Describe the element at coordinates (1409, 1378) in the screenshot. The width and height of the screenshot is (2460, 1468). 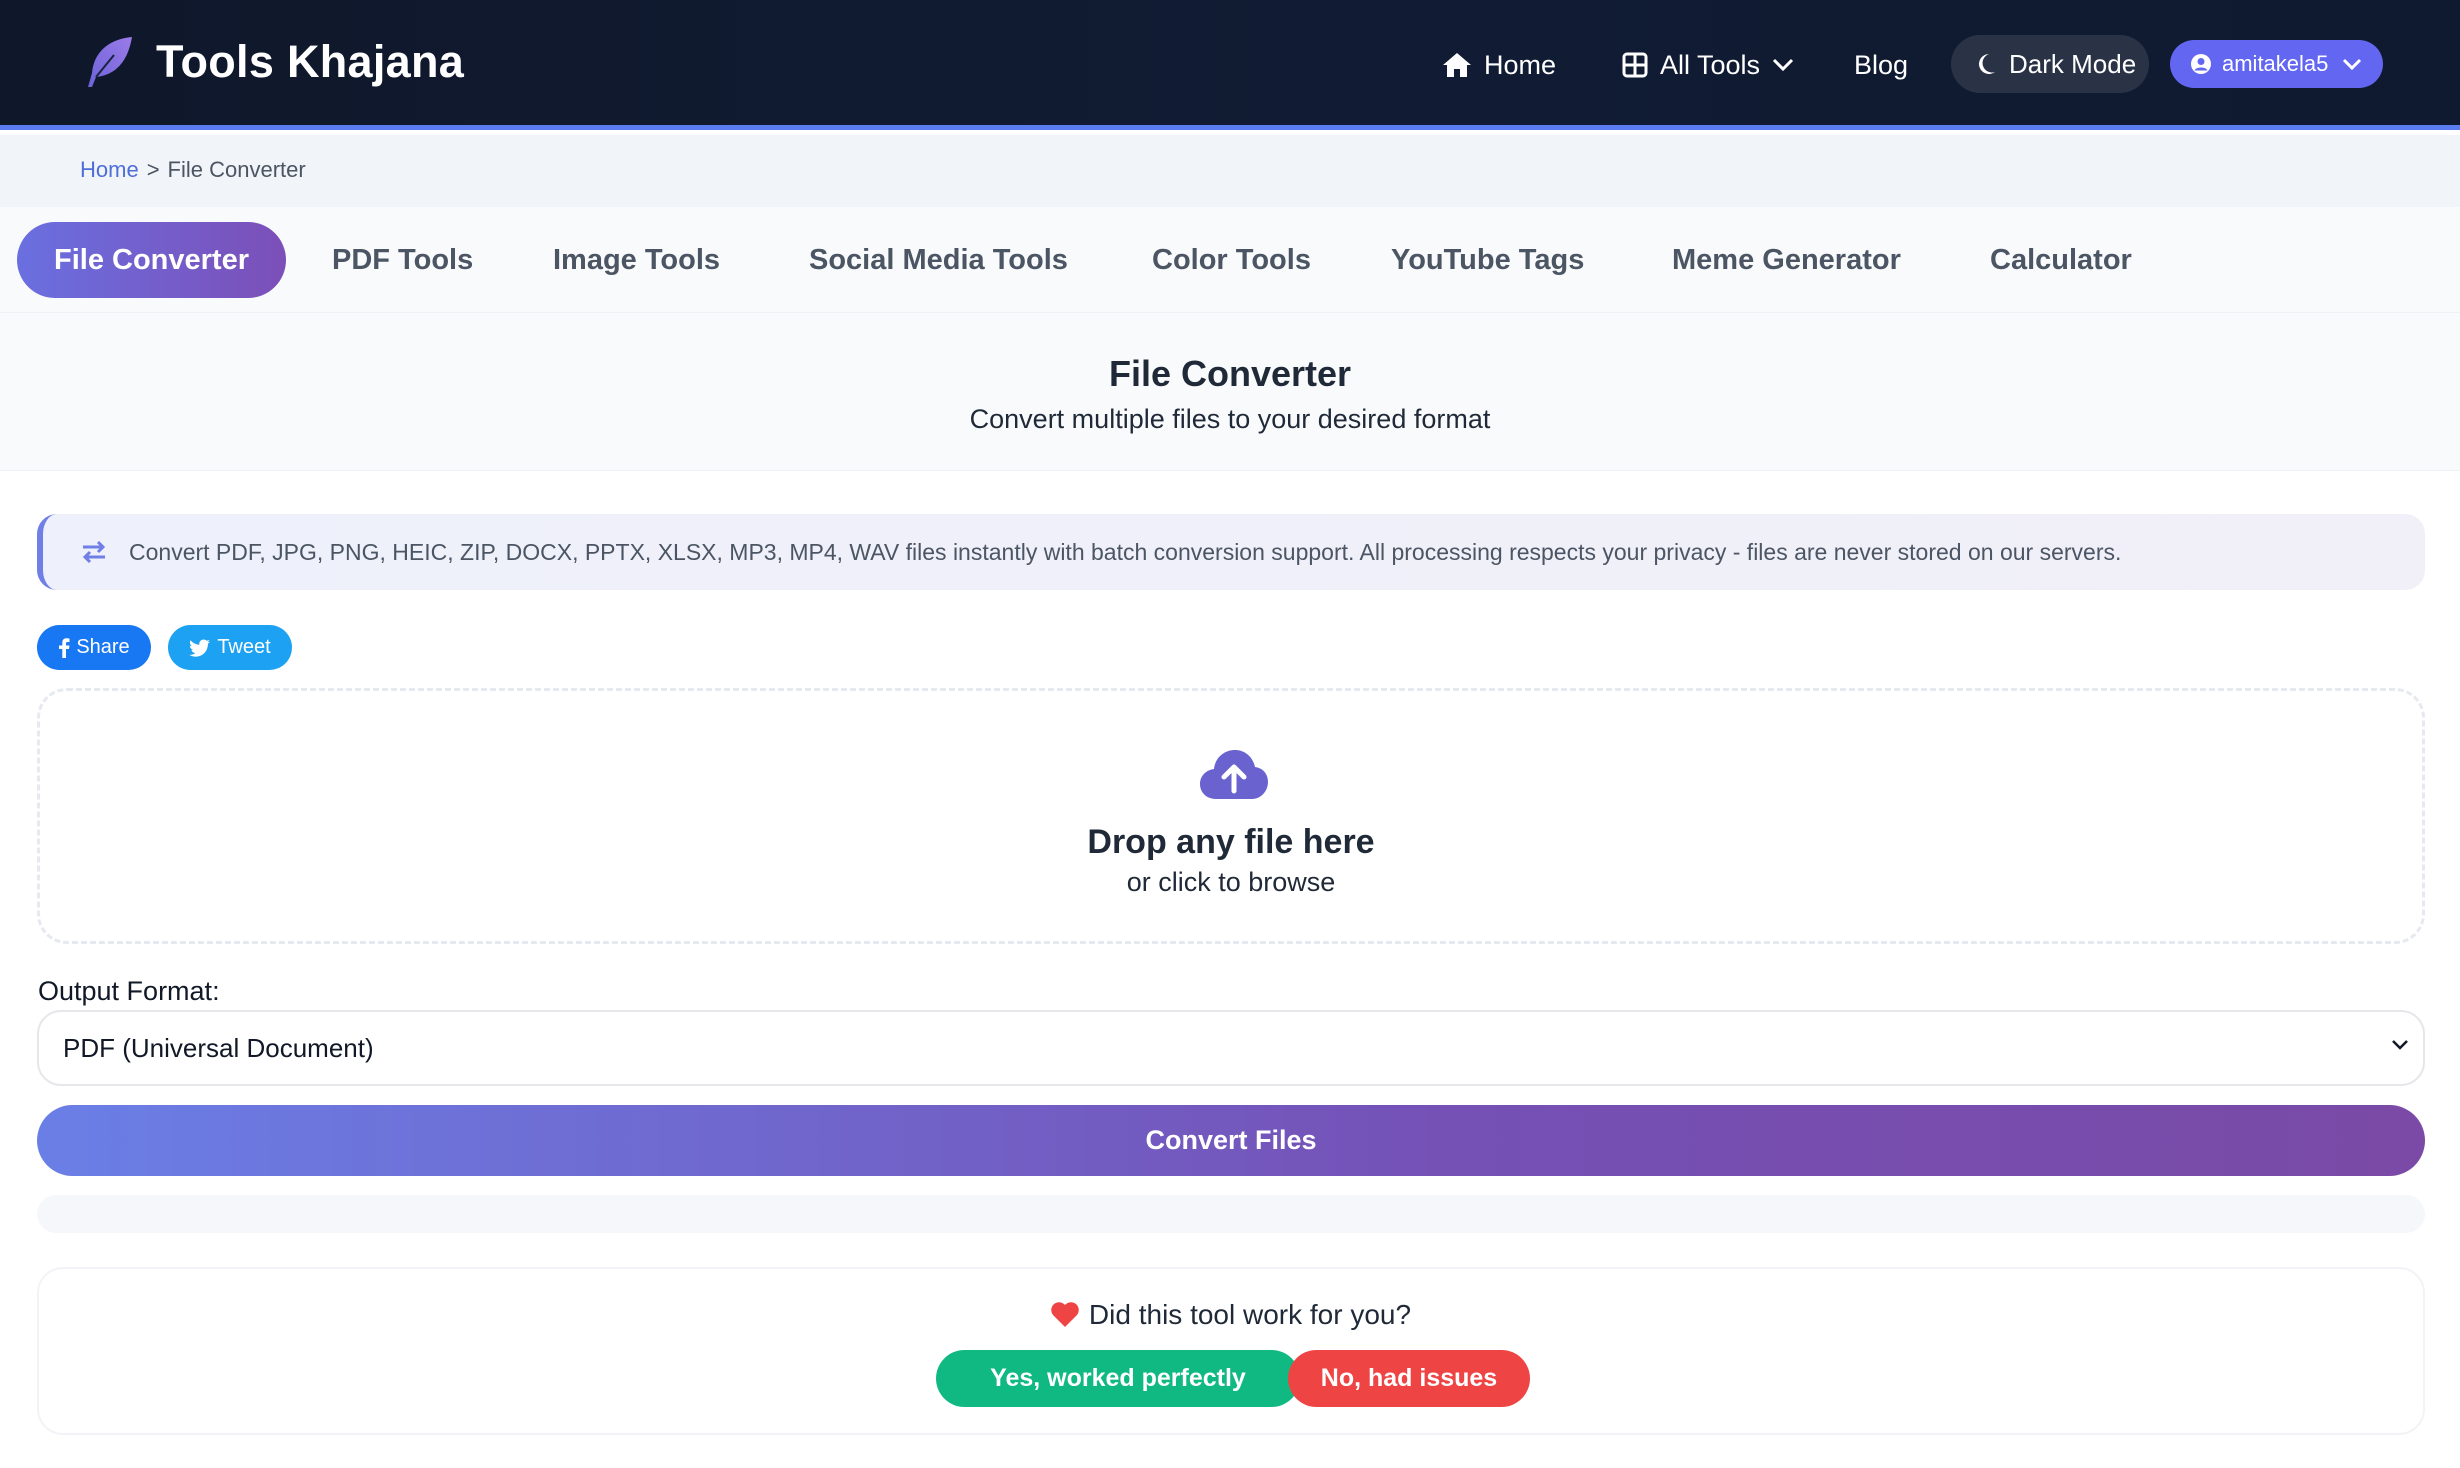
I see `feedback-no-button: No, had issues` at that location.